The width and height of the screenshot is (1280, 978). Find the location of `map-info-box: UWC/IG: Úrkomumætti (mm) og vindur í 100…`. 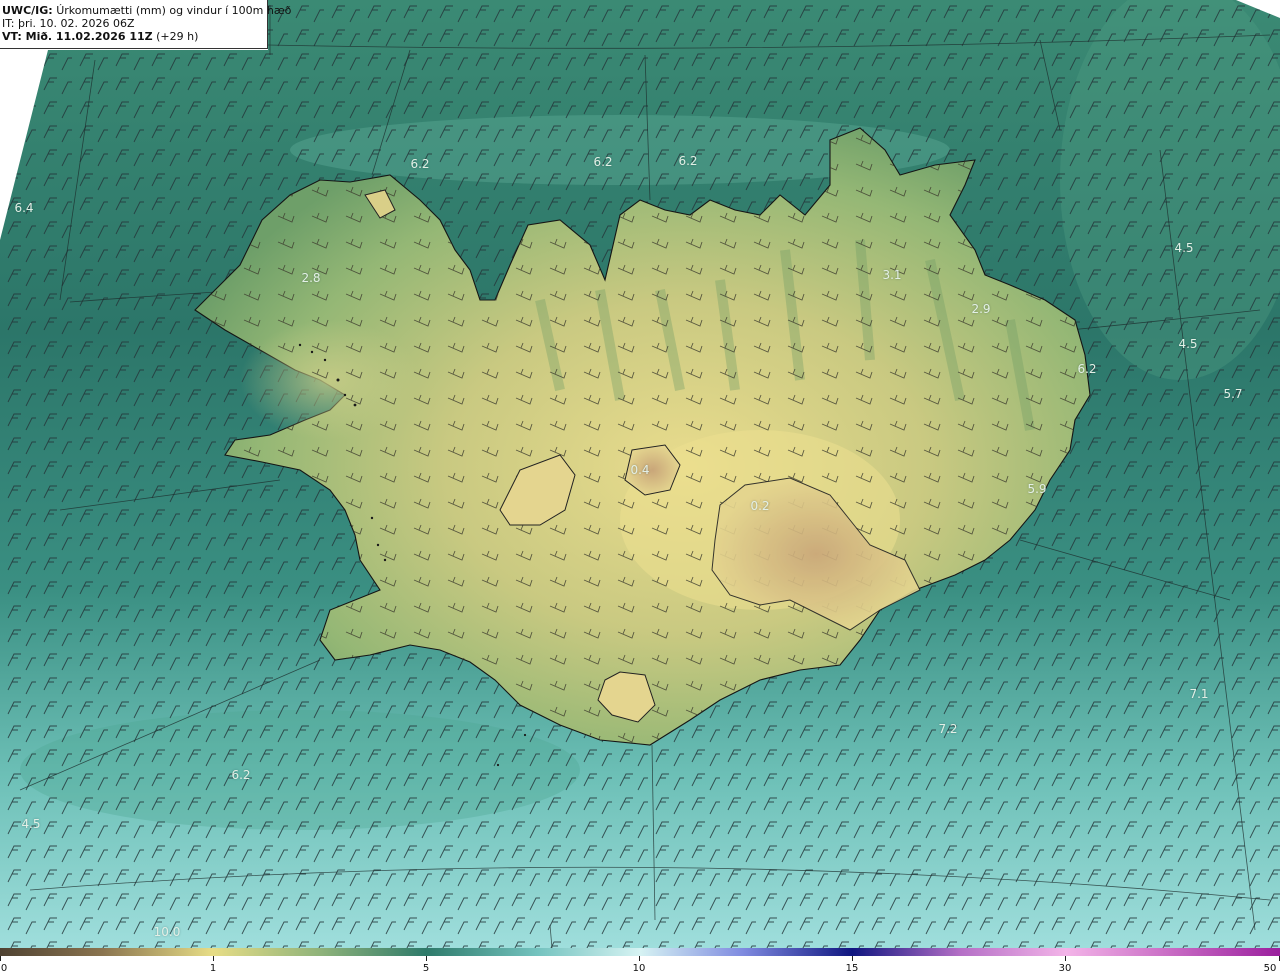

map-info-box: UWC/IG: Úrkomumætti (mm) og vindur í 100… is located at coordinates (145, 24).